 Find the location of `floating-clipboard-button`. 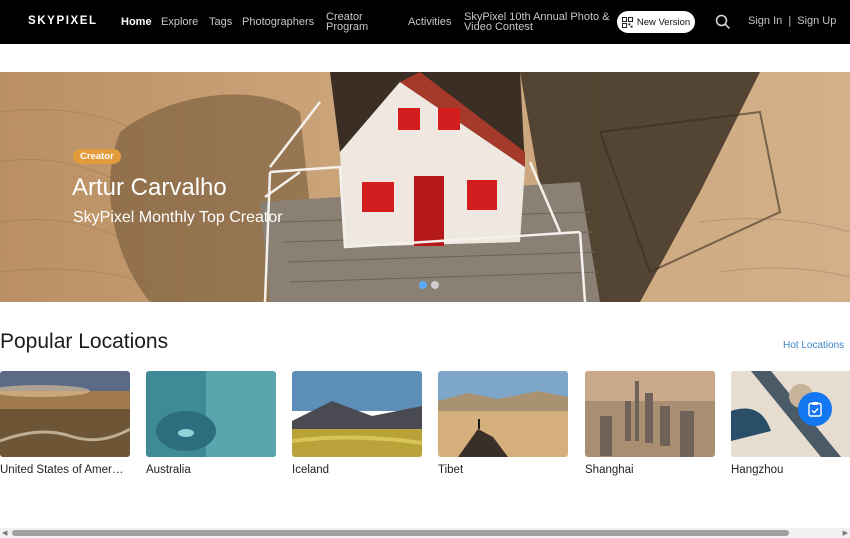

floating-clipboard-button is located at coordinates (815, 409).